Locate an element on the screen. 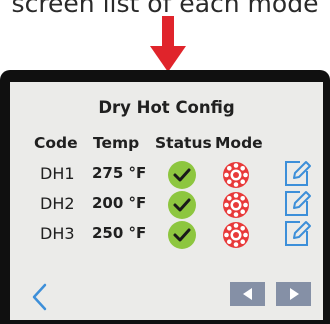  previous-page-button is located at coordinates (247, 294).